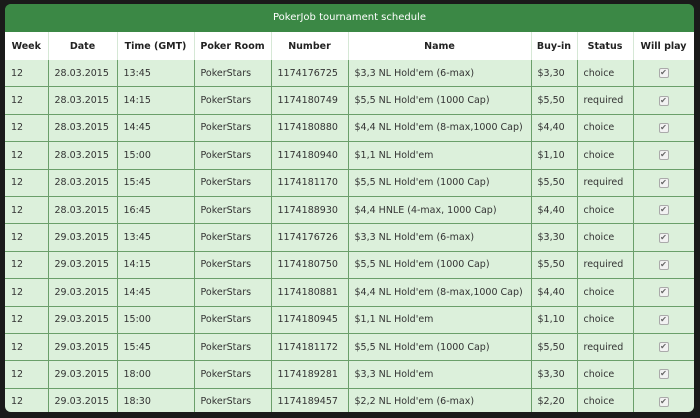  Describe the element at coordinates (156, 74) in the screenshot. I see `cell-time: 13:45` at that location.